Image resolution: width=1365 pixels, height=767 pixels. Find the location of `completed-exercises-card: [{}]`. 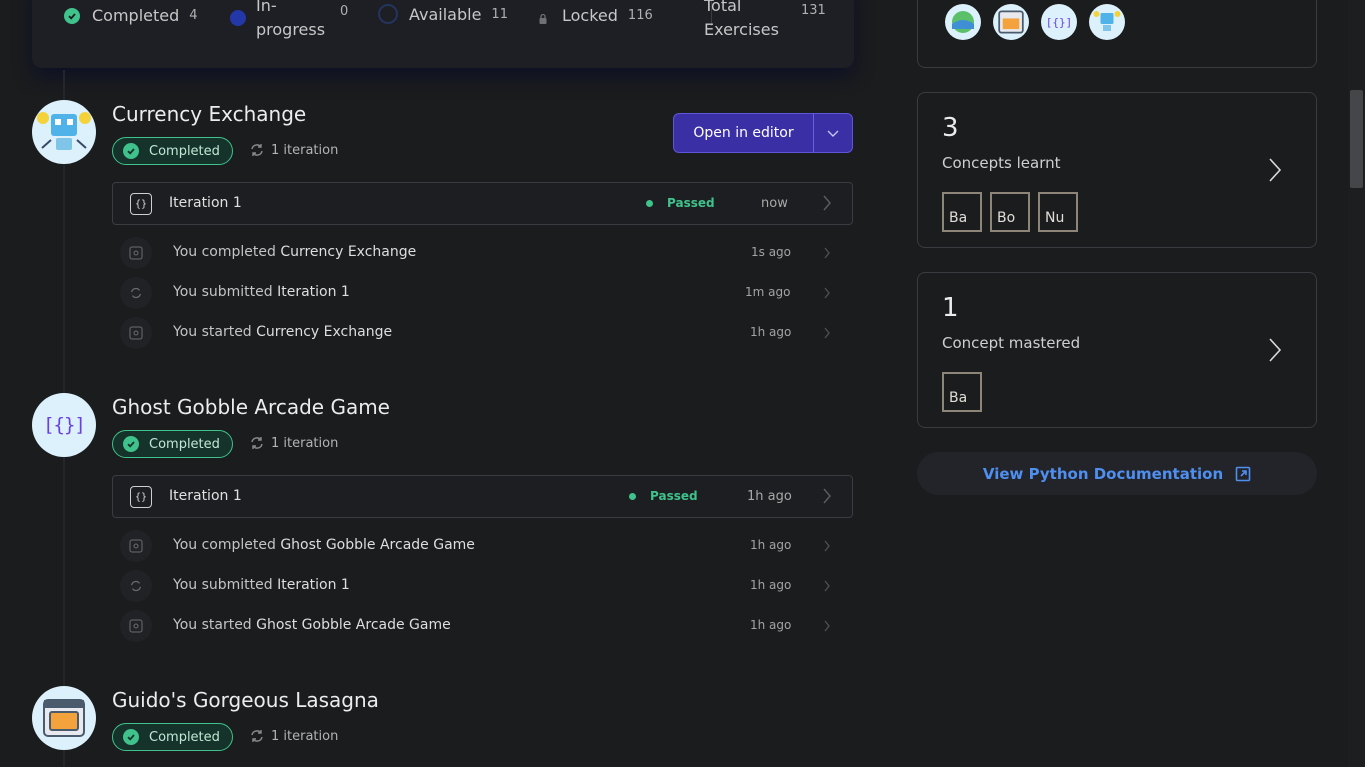

completed-exercises-card: [{}] is located at coordinates (1117, 34).